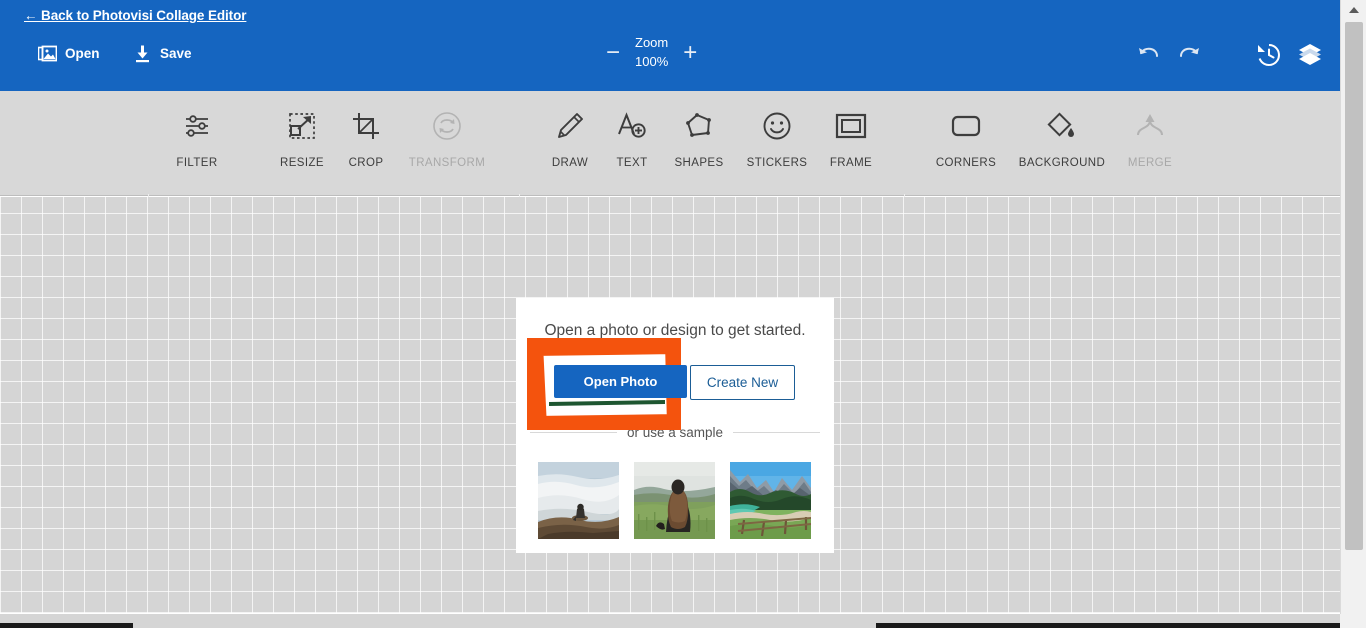  Describe the element at coordinates (777, 163) in the screenshot. I see `tool-label: STICKERS` at that location.